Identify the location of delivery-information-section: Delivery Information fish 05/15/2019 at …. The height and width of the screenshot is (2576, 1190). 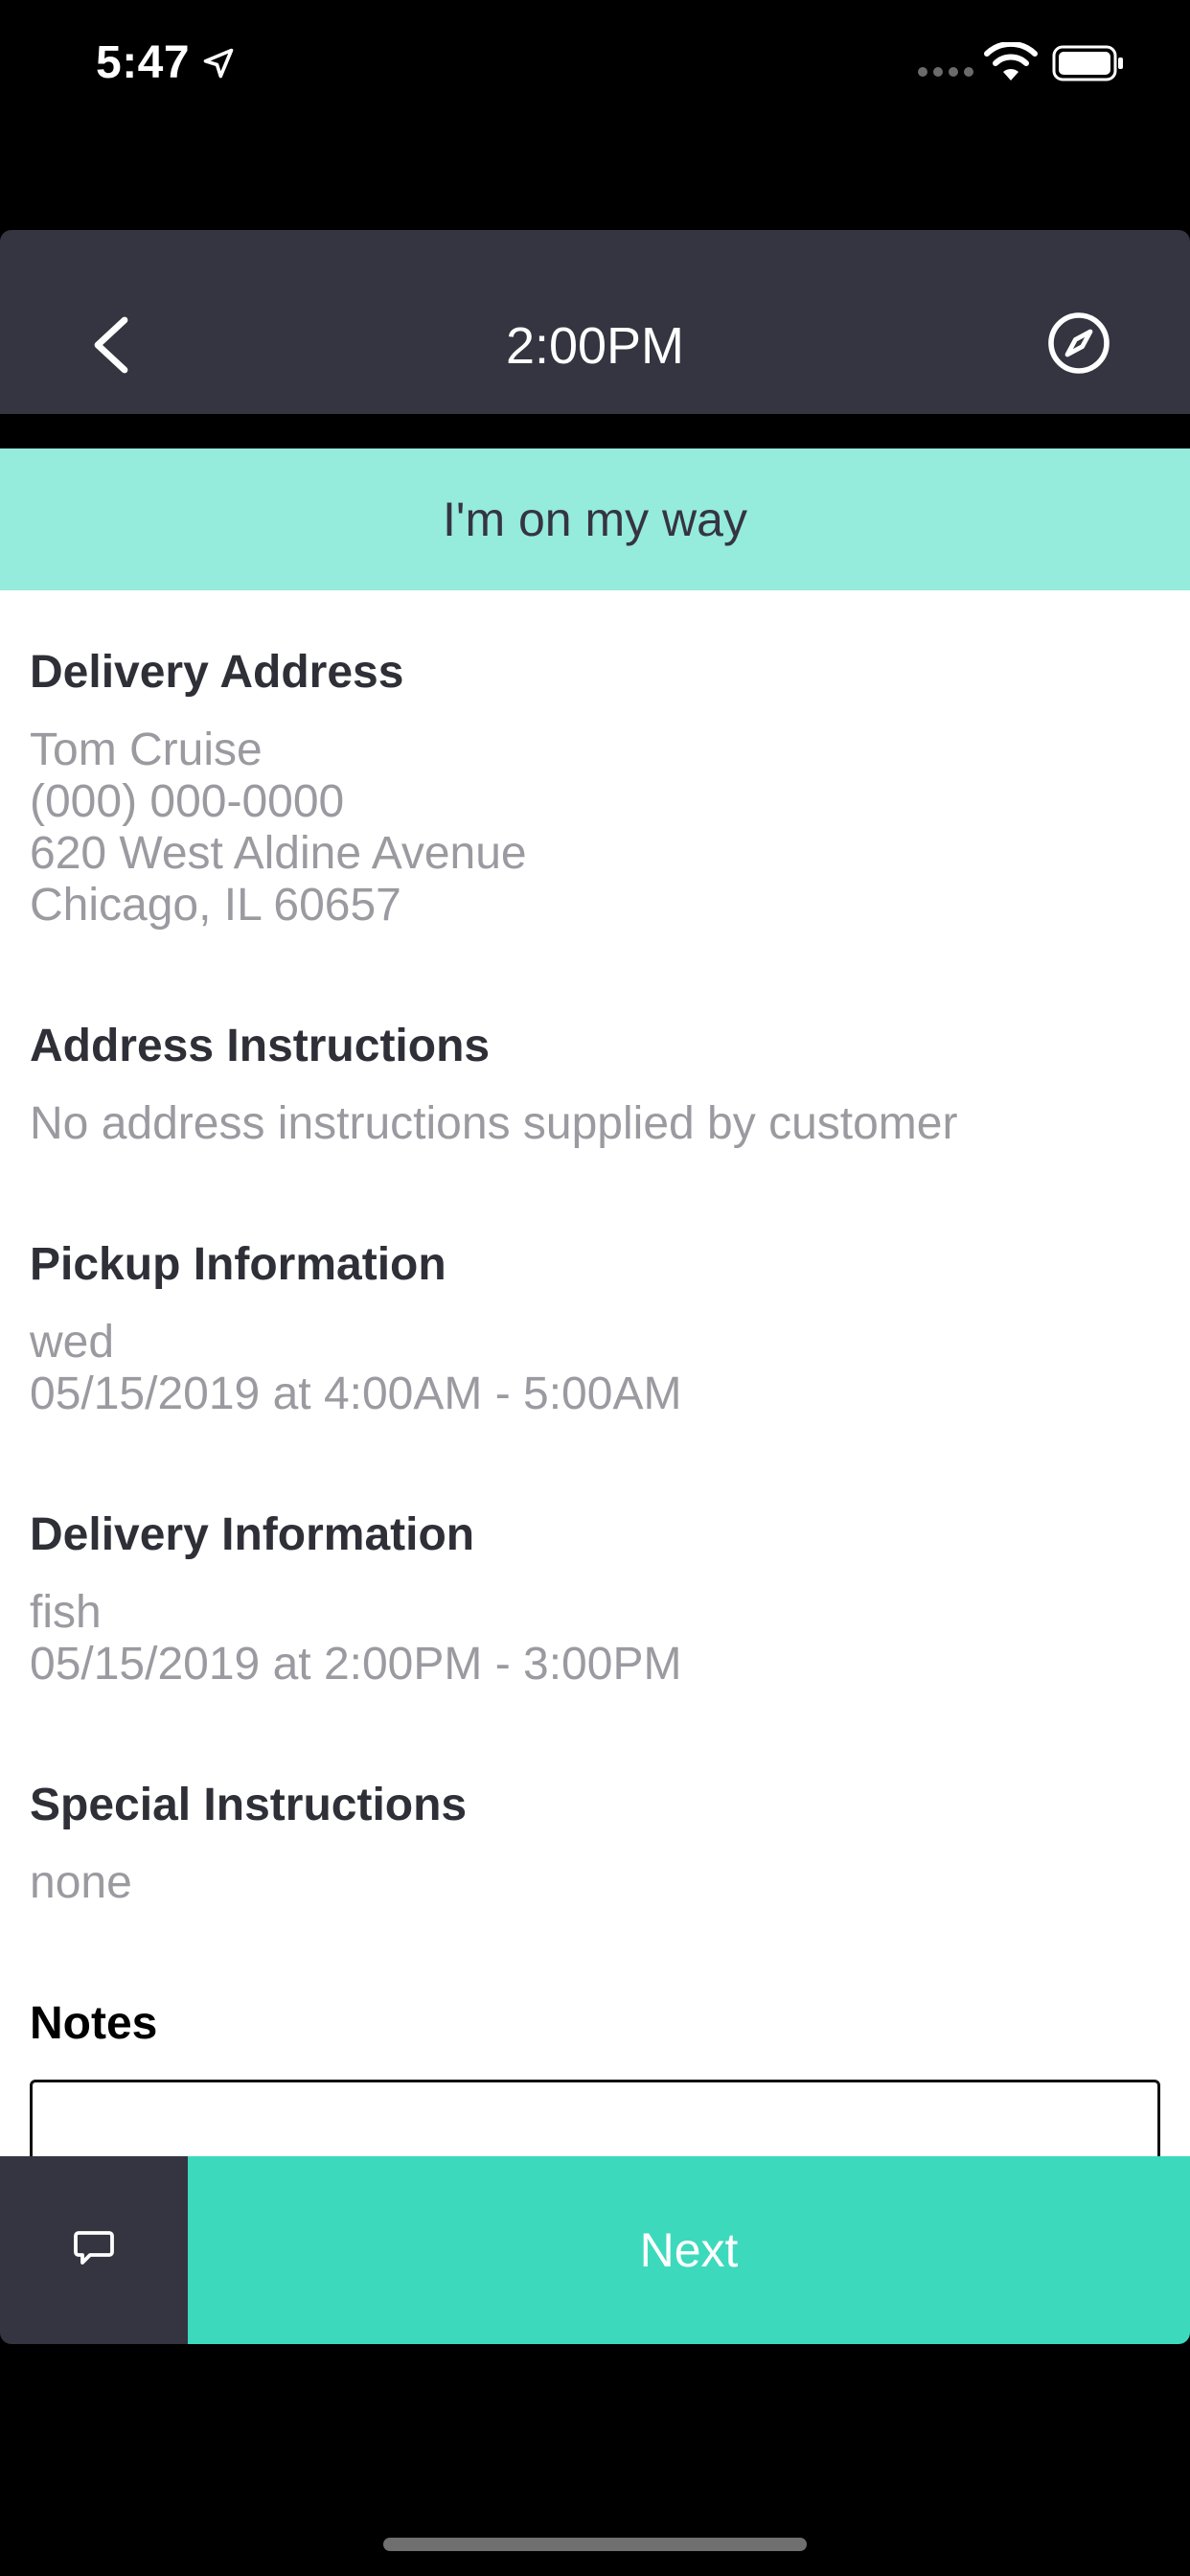
(595, 1598).